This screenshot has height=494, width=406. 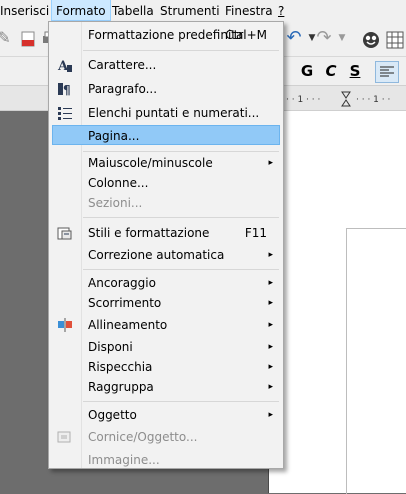 What do you see at coordinates (166, 367) in the screenshot?
I see `menu-item-rispecchia: Rispecchia ▸` at bounding box center [166, 367].